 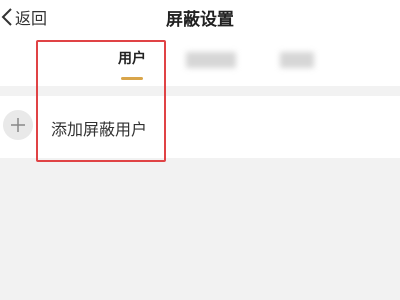 What do you see at coordinates (200, 91) in the screenshot?
I see `section-divider` at bounding box center [200, 91].